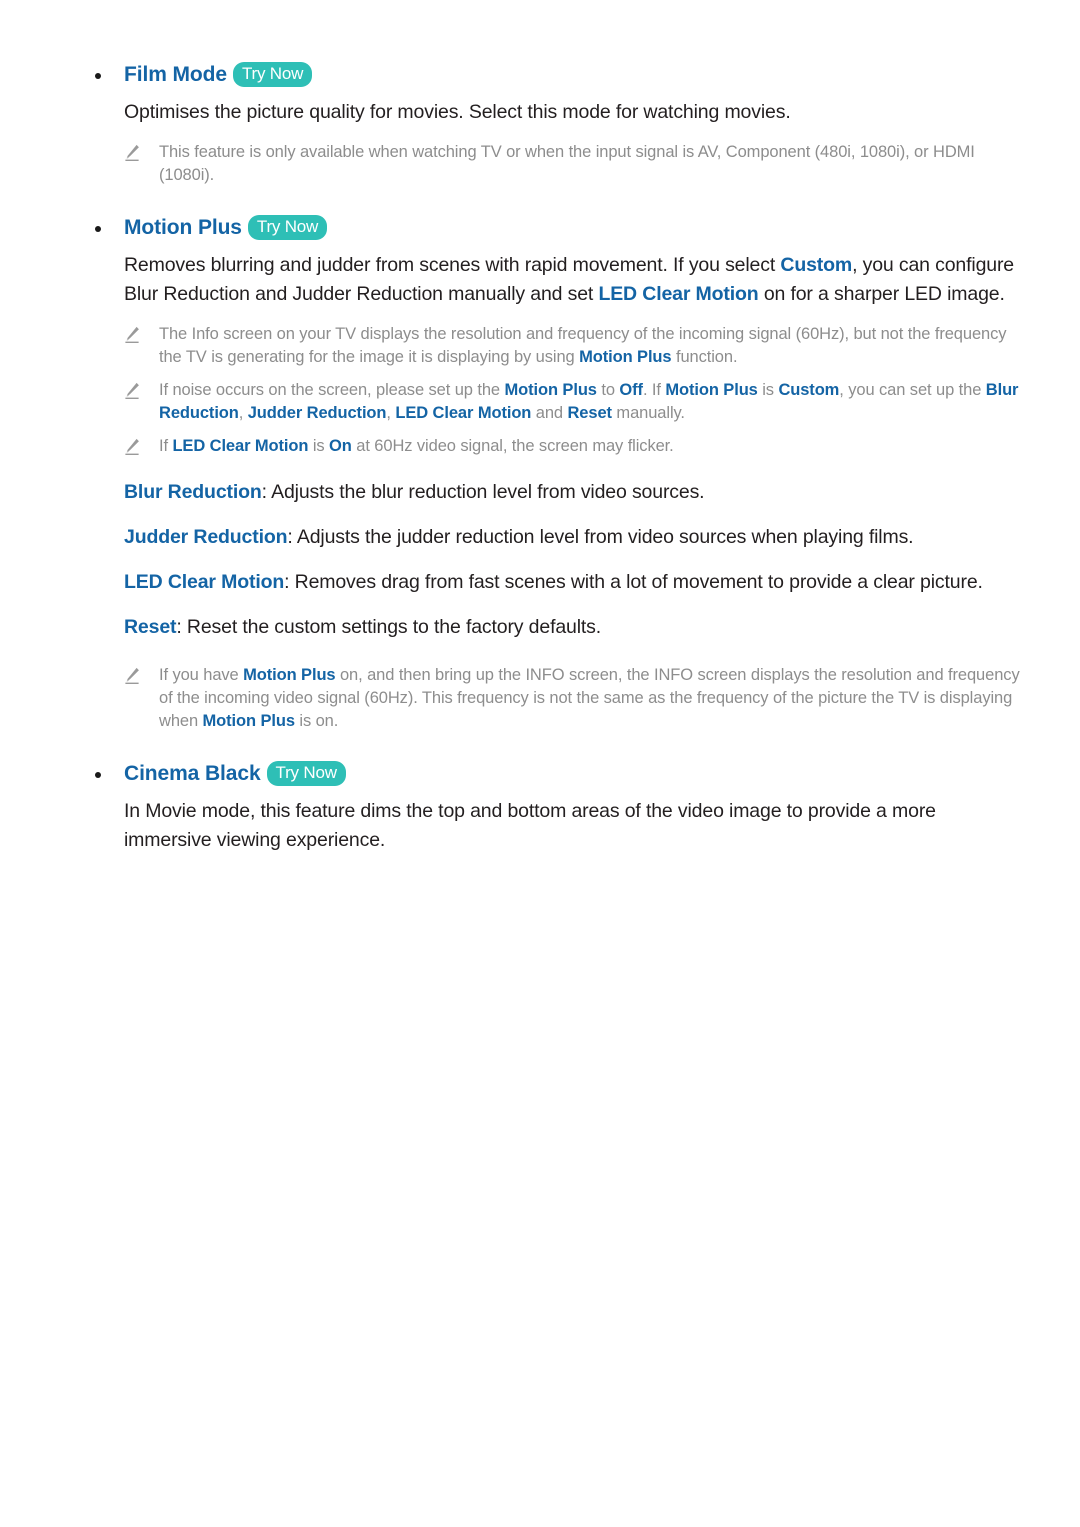 The image size is (1080, 1527). I want to click on term-label: Blur Reduction, so click(193, 492).